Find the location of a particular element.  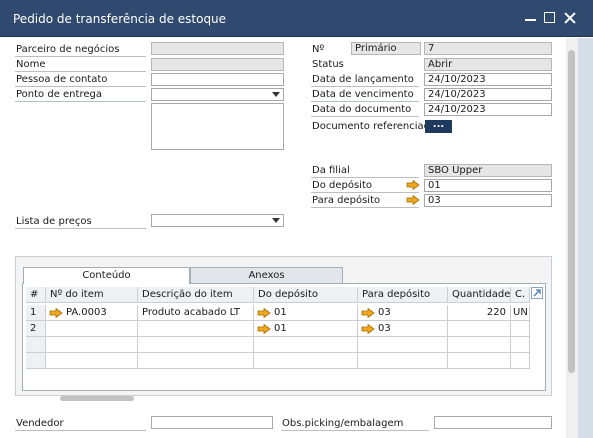

maximize-icon is located at coordinates (550, 18).